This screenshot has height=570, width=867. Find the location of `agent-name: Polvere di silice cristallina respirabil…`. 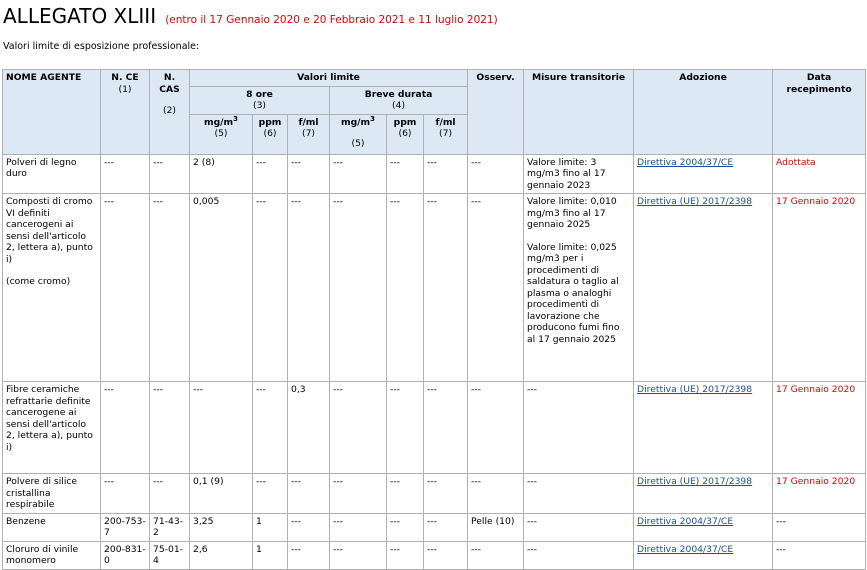

agent-name: Polvere di silice cristallina respirabil… is located at coordinates (51, 493).